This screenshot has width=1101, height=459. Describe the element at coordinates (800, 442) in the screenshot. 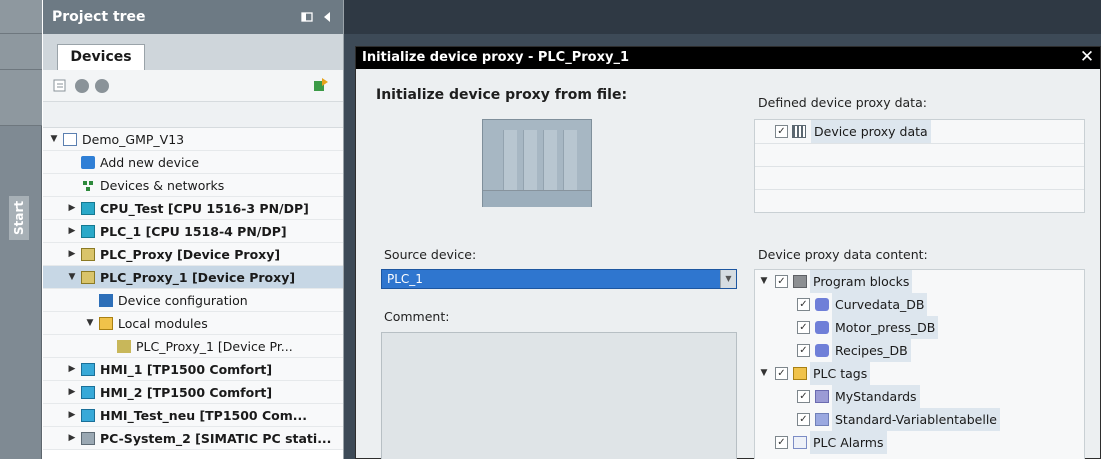

I see `alarms-icon` at that location.